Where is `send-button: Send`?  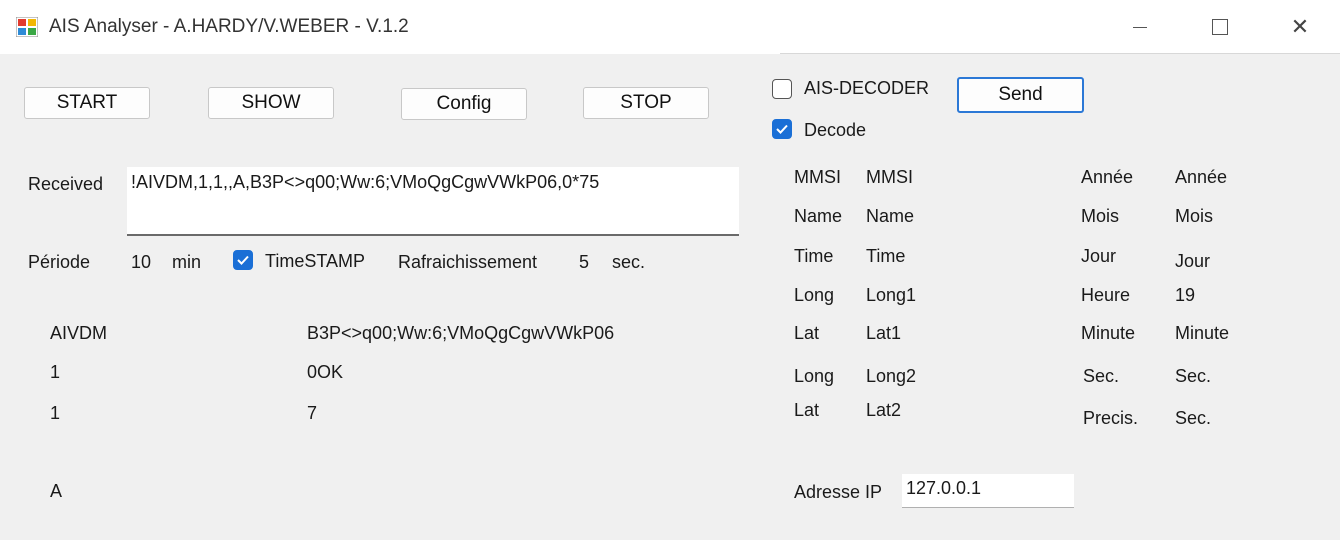
send-button: Send is located at coordinates (1020, 95).